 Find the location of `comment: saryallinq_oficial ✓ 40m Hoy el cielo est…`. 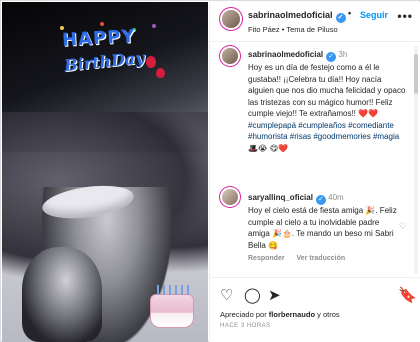

comment: saryallinq_oficial ✓ 40m Hoy el cielo est… is located at coordinates (323, 221).